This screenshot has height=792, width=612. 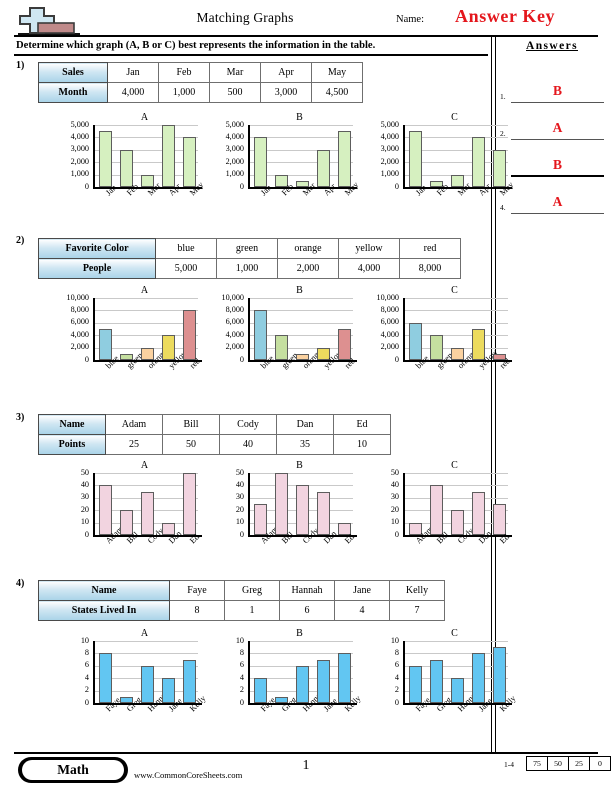 I want to click on table-header-cell: Favorite Color, so click(x=97, y=248).